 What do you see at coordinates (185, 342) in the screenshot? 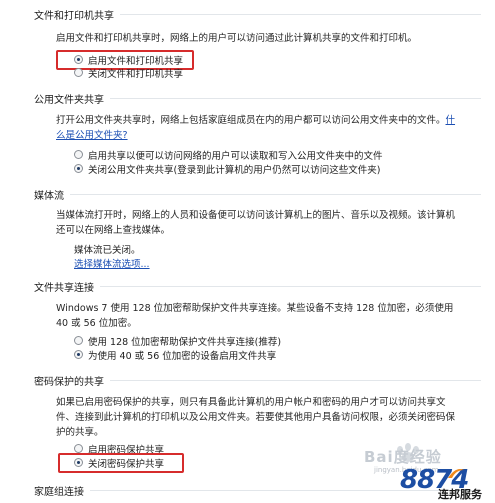
I see `option-label: 使用 128 位加密帮助保护文件共享连接(推荐)` at bounding box center [185, 342].